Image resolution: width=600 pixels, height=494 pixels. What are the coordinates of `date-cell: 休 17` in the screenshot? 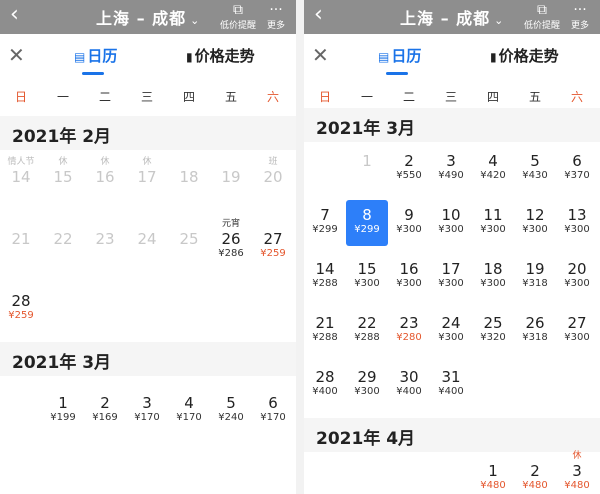 It's located at (147, 171).